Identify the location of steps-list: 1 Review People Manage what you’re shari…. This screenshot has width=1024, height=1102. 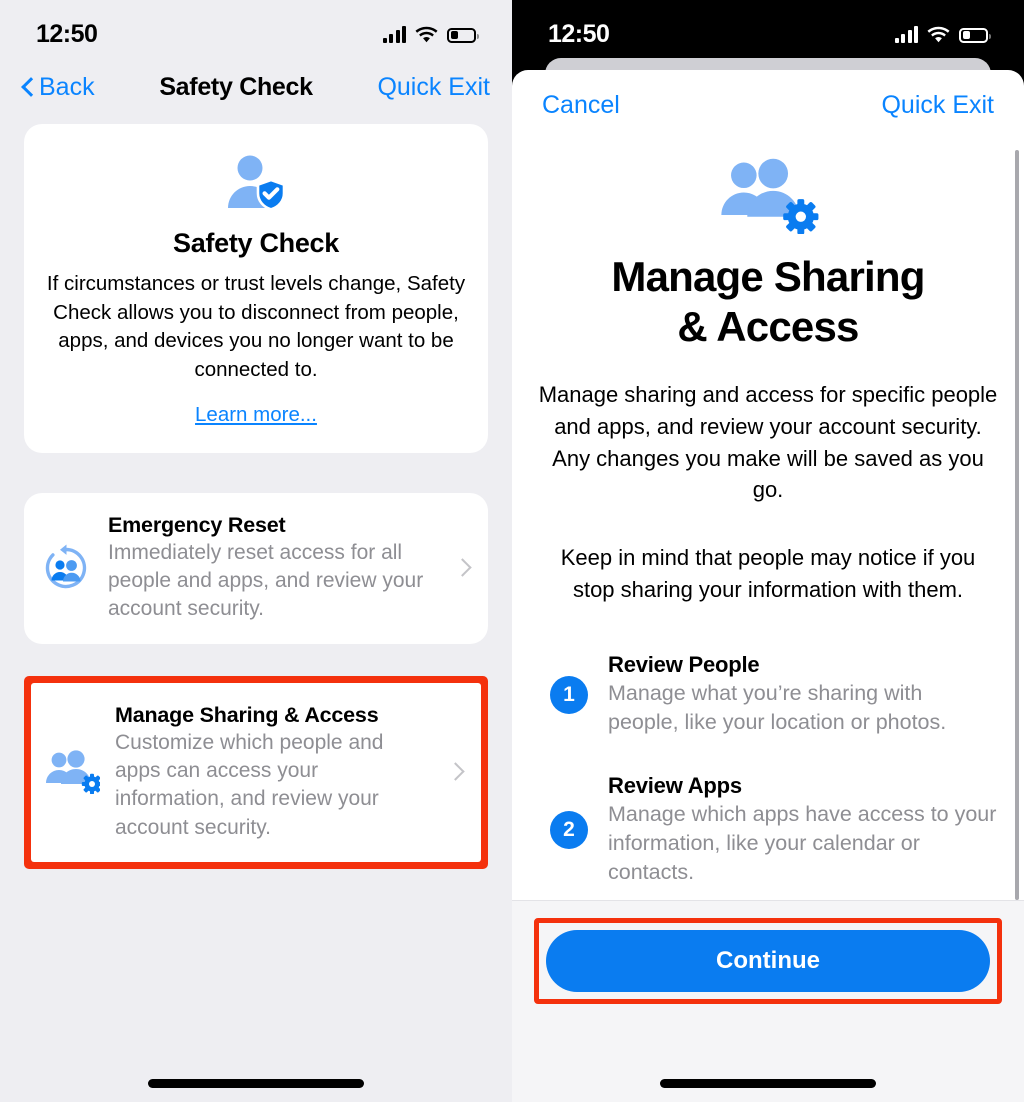
(768, 769).